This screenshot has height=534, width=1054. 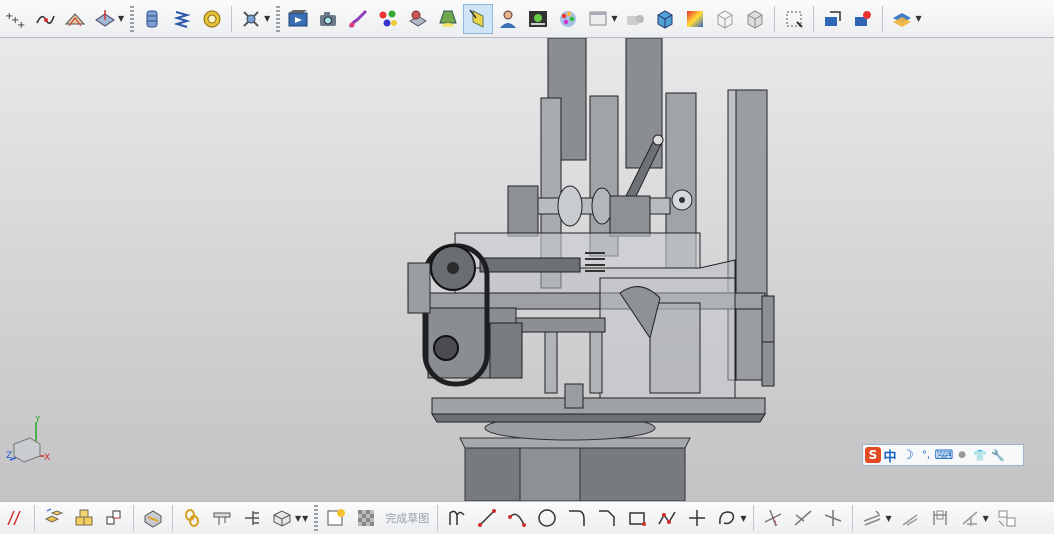 I want to click on layout-icon, so click(x=252, y=518).